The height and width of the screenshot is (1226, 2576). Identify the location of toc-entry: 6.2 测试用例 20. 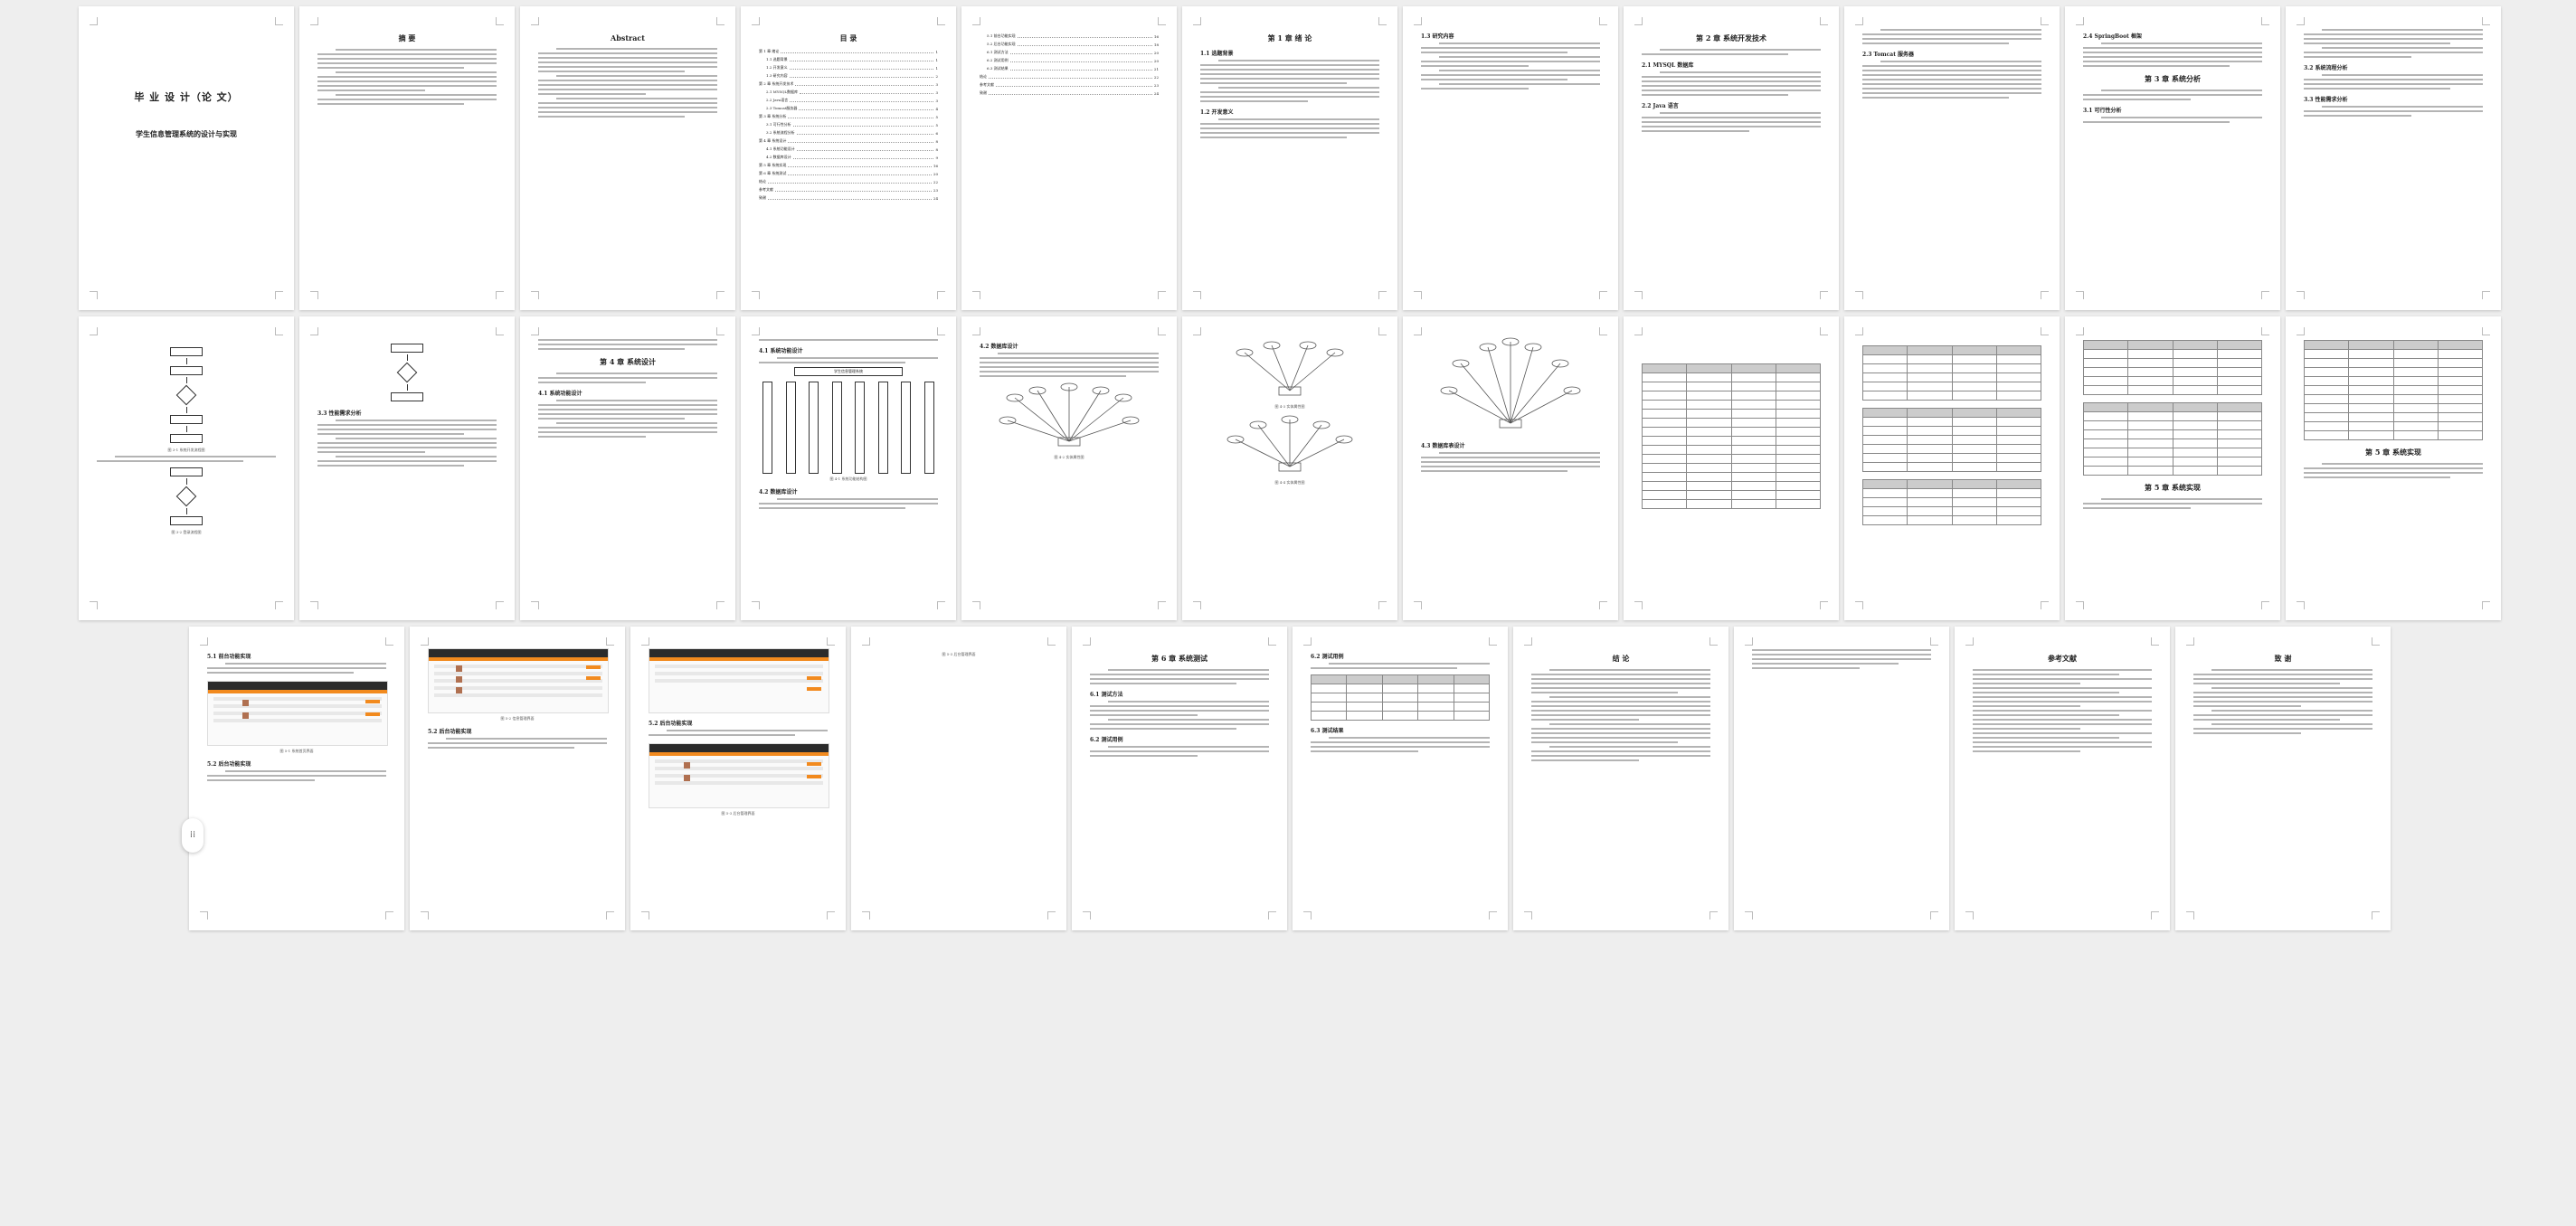
(1069, 60).